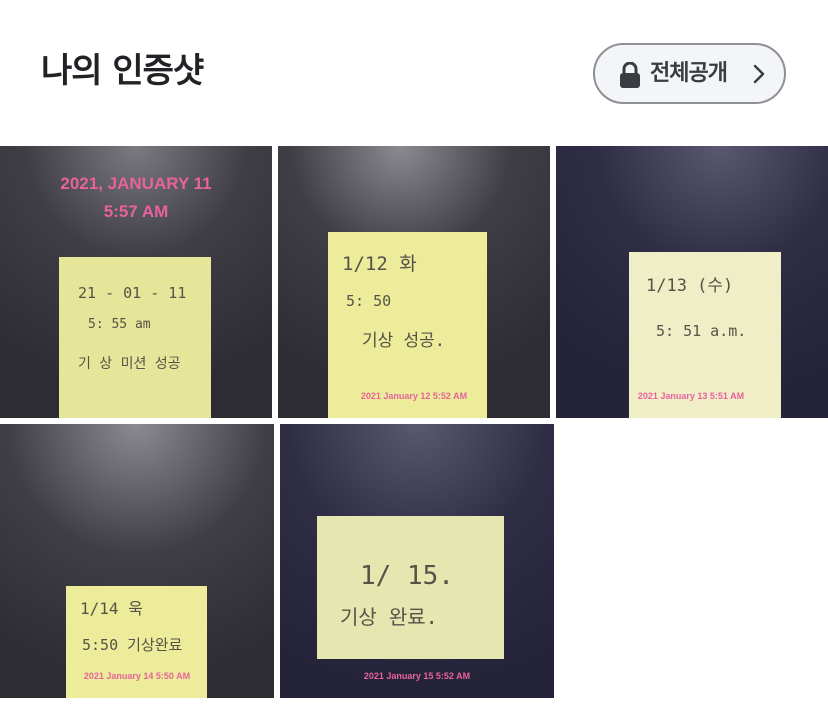 This screenshot has width=828, height=725. I want to click on proof-photo-4: 1/14 욱 5:50 기상완료 2021 January 14 5:50 AM, so click(137, 561).